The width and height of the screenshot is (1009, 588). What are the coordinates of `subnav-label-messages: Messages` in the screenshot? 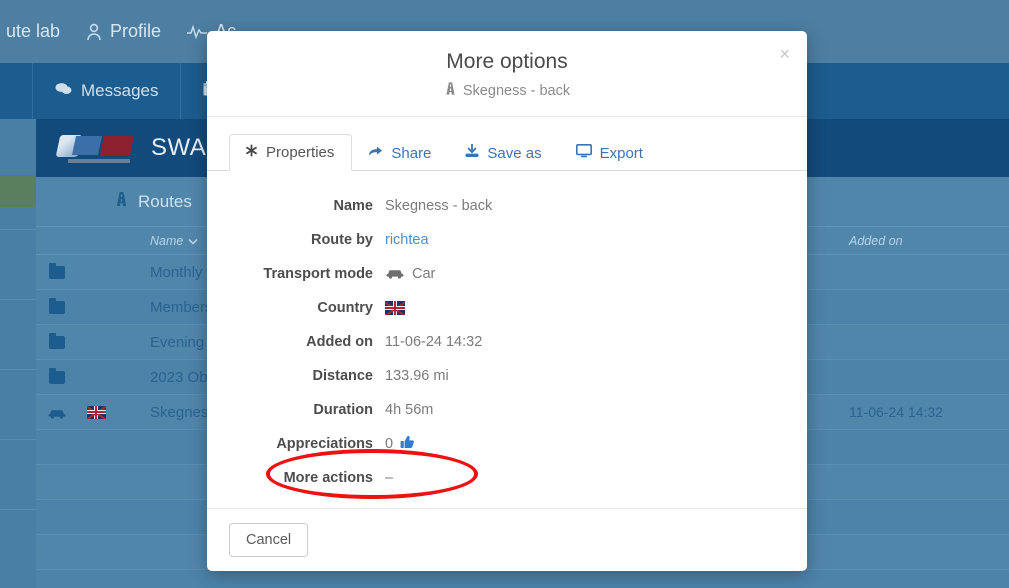 It's located at (120, 90).